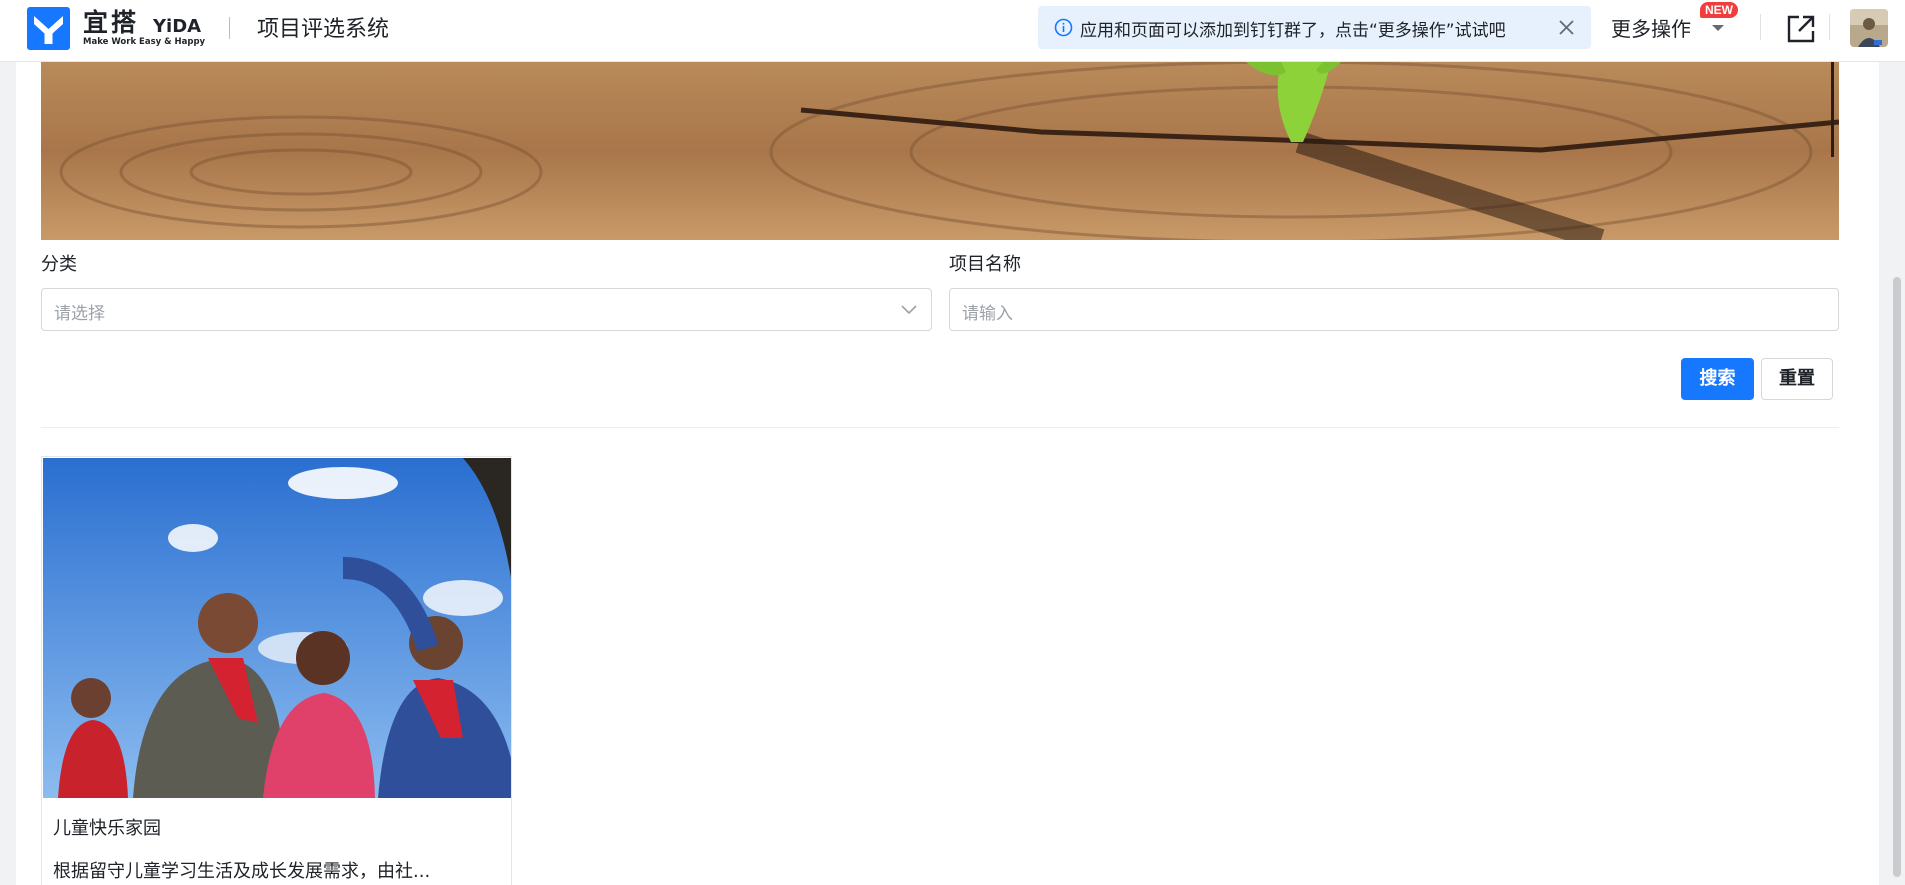 The height and width of the screenshot is (885, 1905). Describe the element at coordinates (323, 29) in the screenshot. I see `app-title: 项目评选系统` at that location.